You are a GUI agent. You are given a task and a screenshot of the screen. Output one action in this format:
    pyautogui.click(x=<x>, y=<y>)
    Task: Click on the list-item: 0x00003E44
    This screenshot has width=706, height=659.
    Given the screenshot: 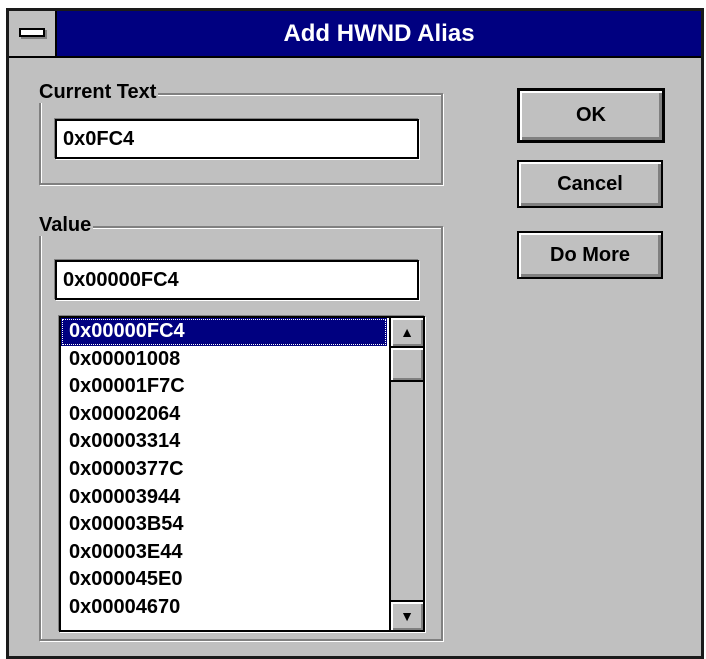 What is the action you would take?
    pyautogui.click(x=224, y=553)
    